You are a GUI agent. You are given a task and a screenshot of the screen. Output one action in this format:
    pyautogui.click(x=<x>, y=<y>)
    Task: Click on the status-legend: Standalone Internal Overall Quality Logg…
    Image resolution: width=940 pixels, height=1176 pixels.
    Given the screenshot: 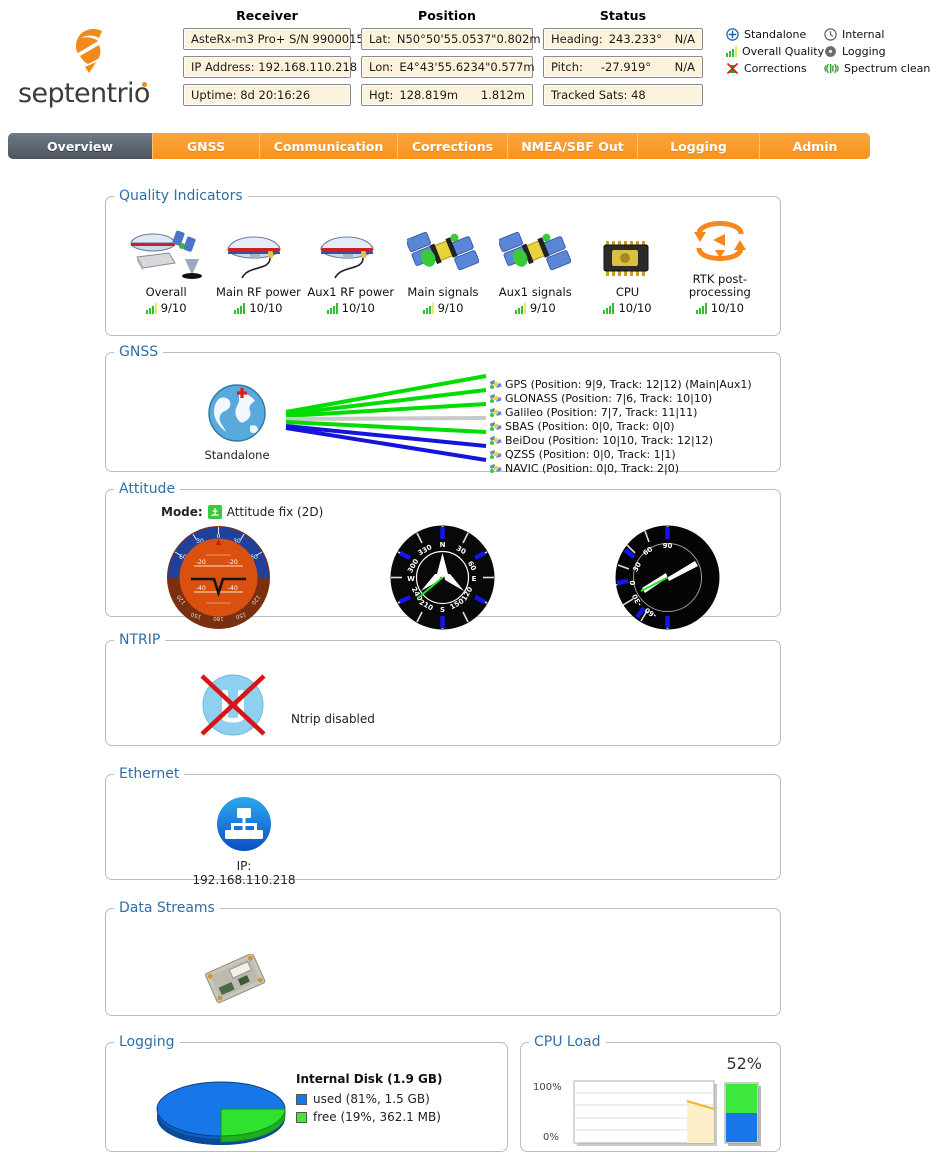 What is the action you would take?
    pyautogui.click(x=830, y=51)
    